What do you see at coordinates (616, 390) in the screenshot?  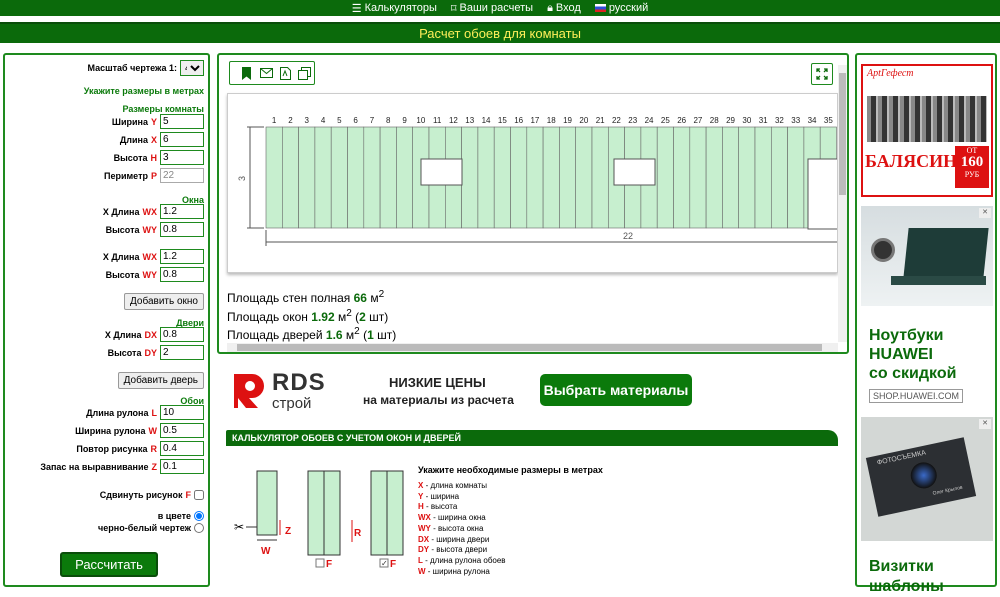 I see `choose-materials-button: Выбрать материалы` at bounding box center [616, 390].